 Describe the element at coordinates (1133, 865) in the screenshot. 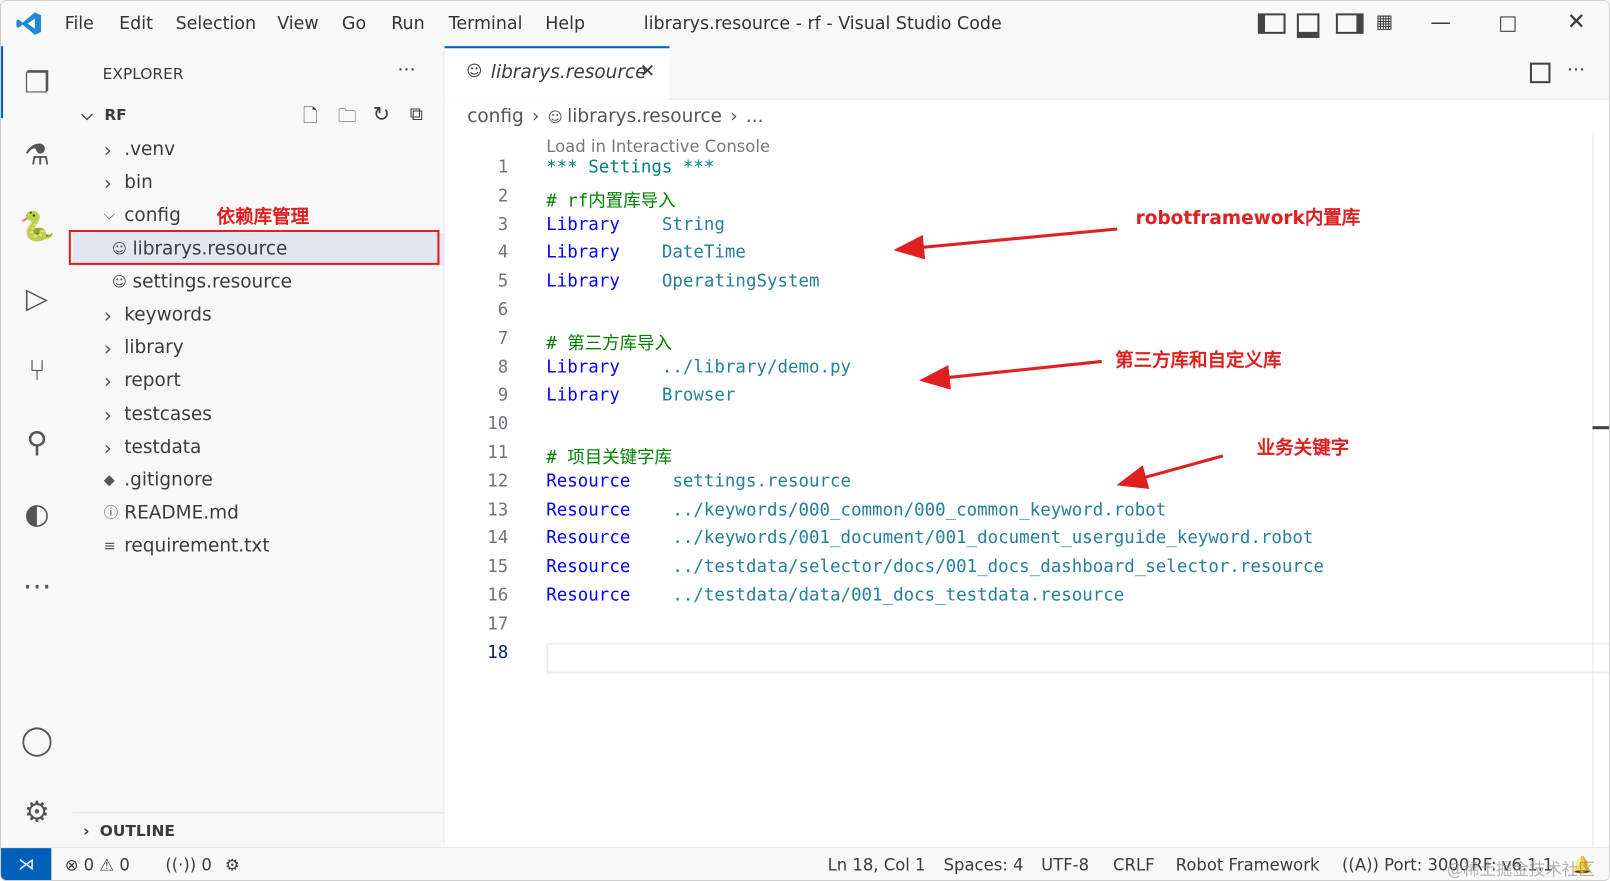

I see `line-ending: CRLF` at that location.